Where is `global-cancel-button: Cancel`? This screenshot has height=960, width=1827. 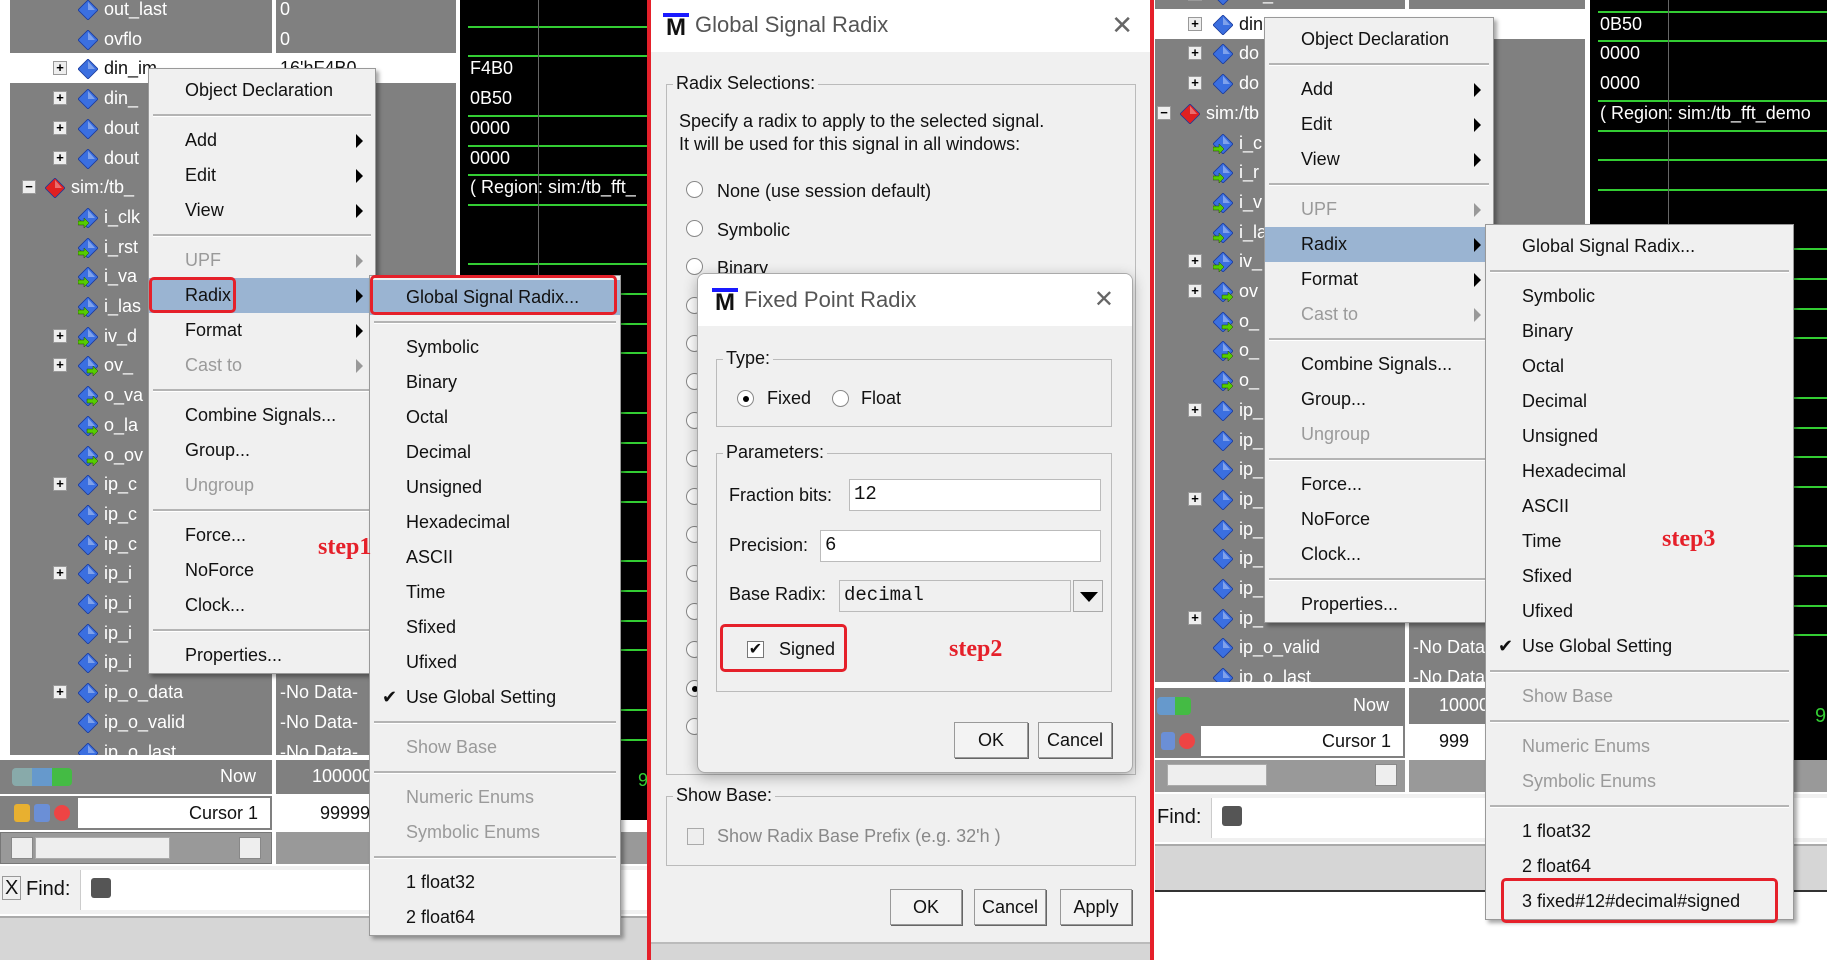 global-cancel-button: Cancel is located at coordinates (1010, 907).